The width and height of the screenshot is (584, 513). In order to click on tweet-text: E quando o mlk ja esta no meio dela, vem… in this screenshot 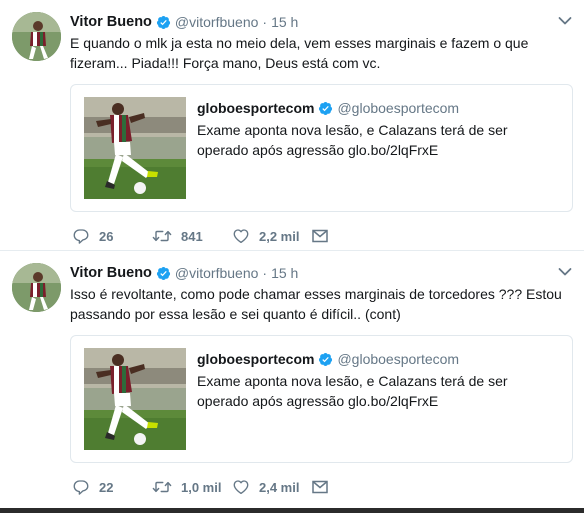, I will do `click(299, 53)`.